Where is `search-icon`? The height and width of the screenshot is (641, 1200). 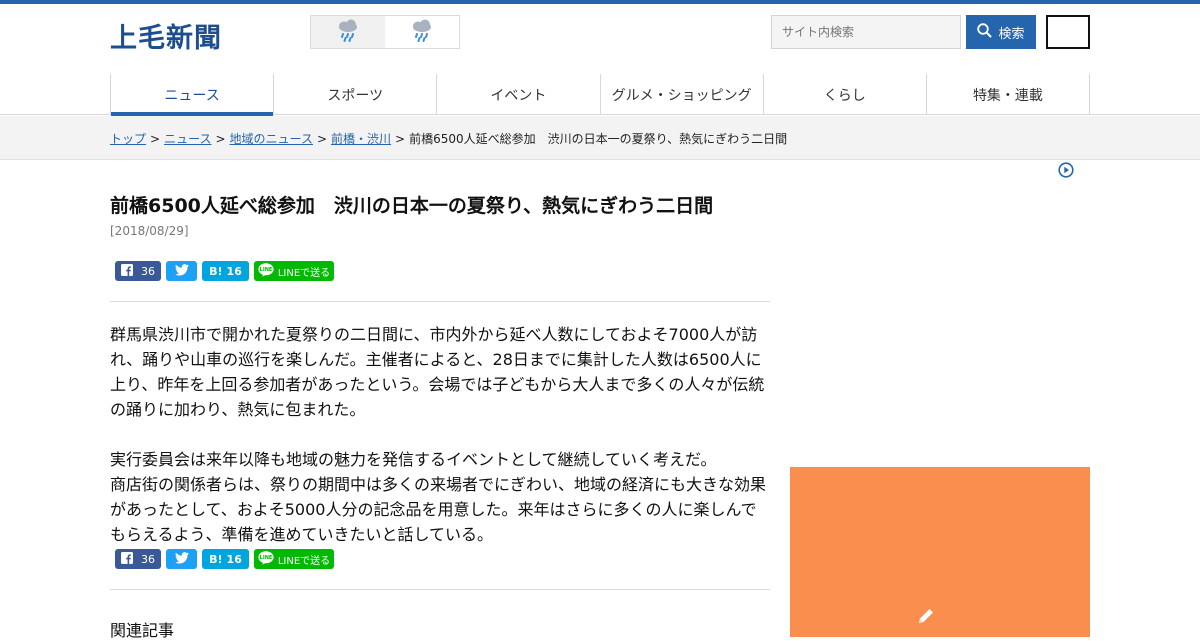
search-icon is located at coordinates (984, 32).